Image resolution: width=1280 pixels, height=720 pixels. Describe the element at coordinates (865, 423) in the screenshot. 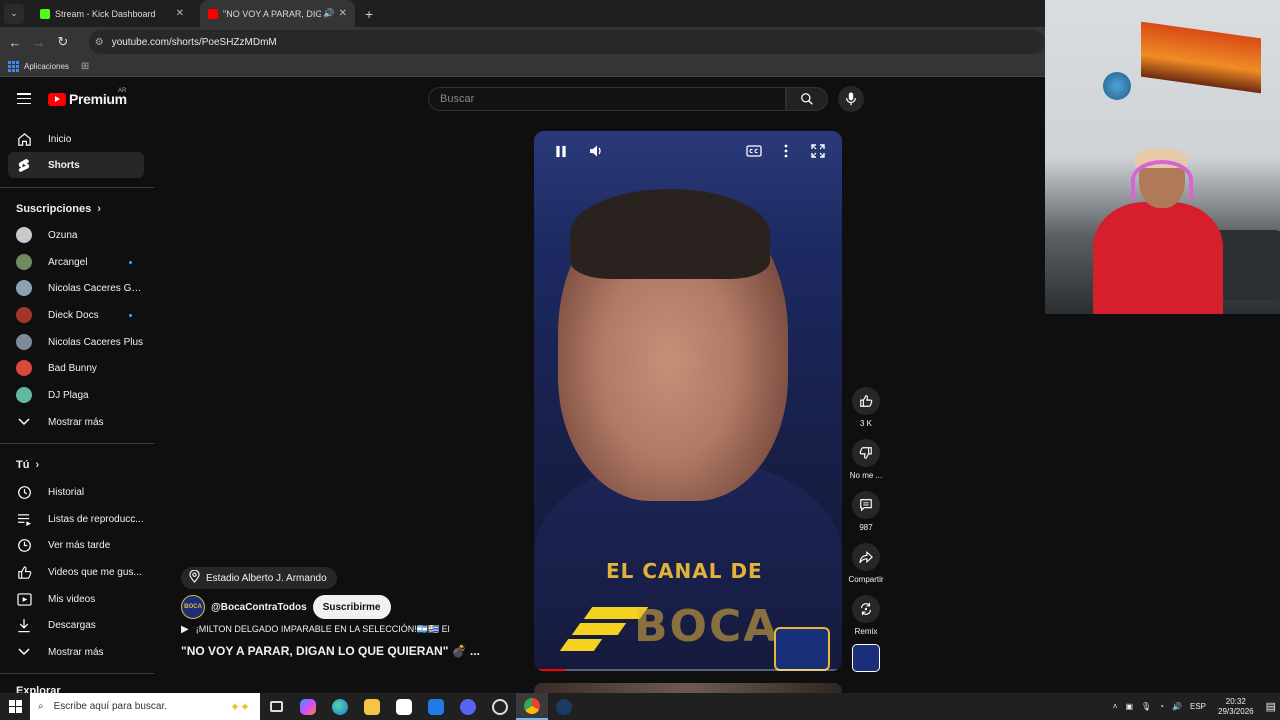

I see `like-count: 3 K` at that location.